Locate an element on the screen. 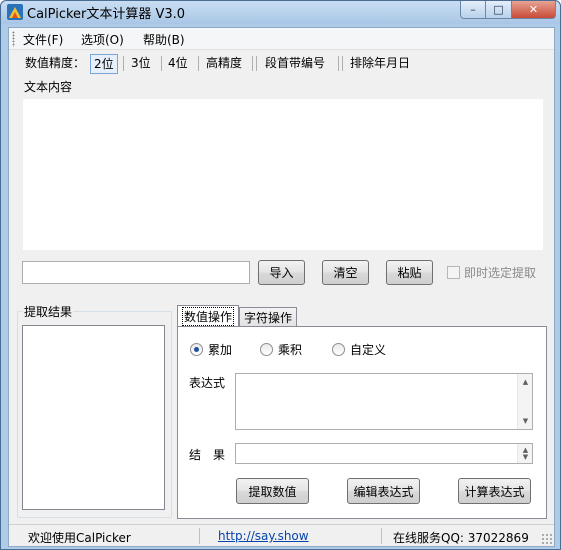 This screenshot has height=550, width=561. title-bar: CalPicker文本计算器 V3.0 – □ ✕ is located at coordinates (280, 12).